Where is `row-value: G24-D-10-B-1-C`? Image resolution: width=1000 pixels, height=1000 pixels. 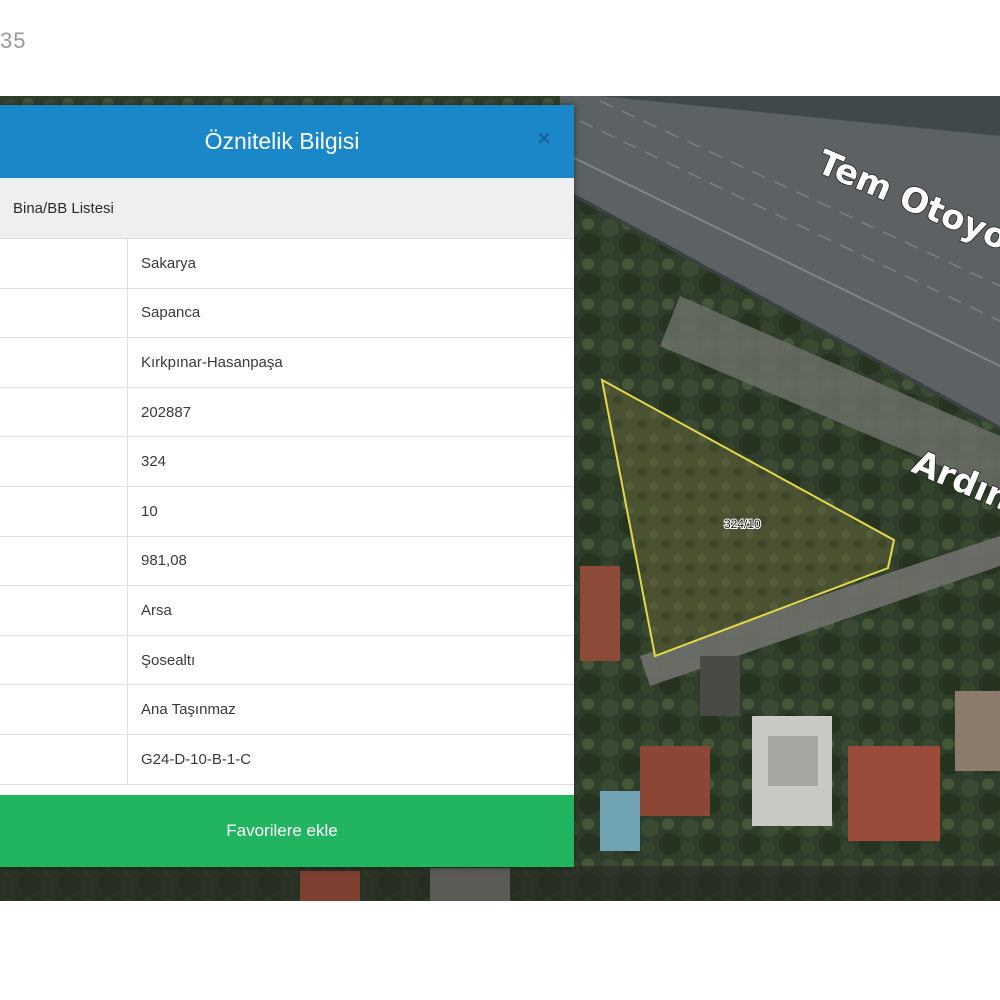
row-value: G24-D-10-B-1-C is located at coordinates (196, 759).